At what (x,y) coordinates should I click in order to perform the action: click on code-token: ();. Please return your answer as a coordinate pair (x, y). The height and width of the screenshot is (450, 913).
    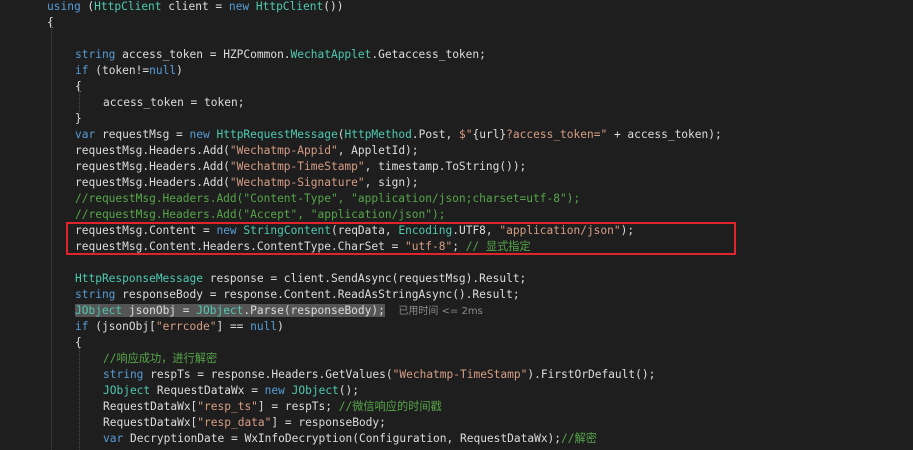
    Looking at the image, I should click on (349, 390).